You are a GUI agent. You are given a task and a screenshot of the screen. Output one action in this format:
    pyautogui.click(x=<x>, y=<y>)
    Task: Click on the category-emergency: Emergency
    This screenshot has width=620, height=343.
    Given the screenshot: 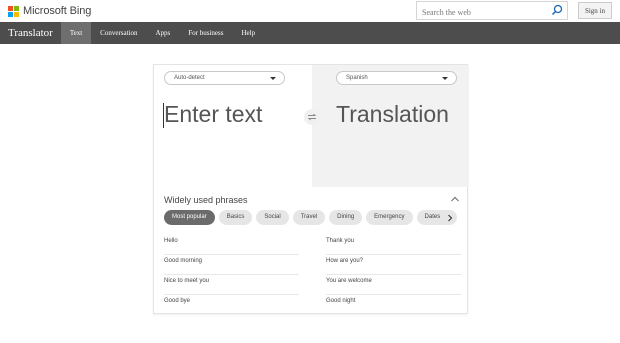 What is the action you would take?
    pyautogui.click(x=389, y=217)
    